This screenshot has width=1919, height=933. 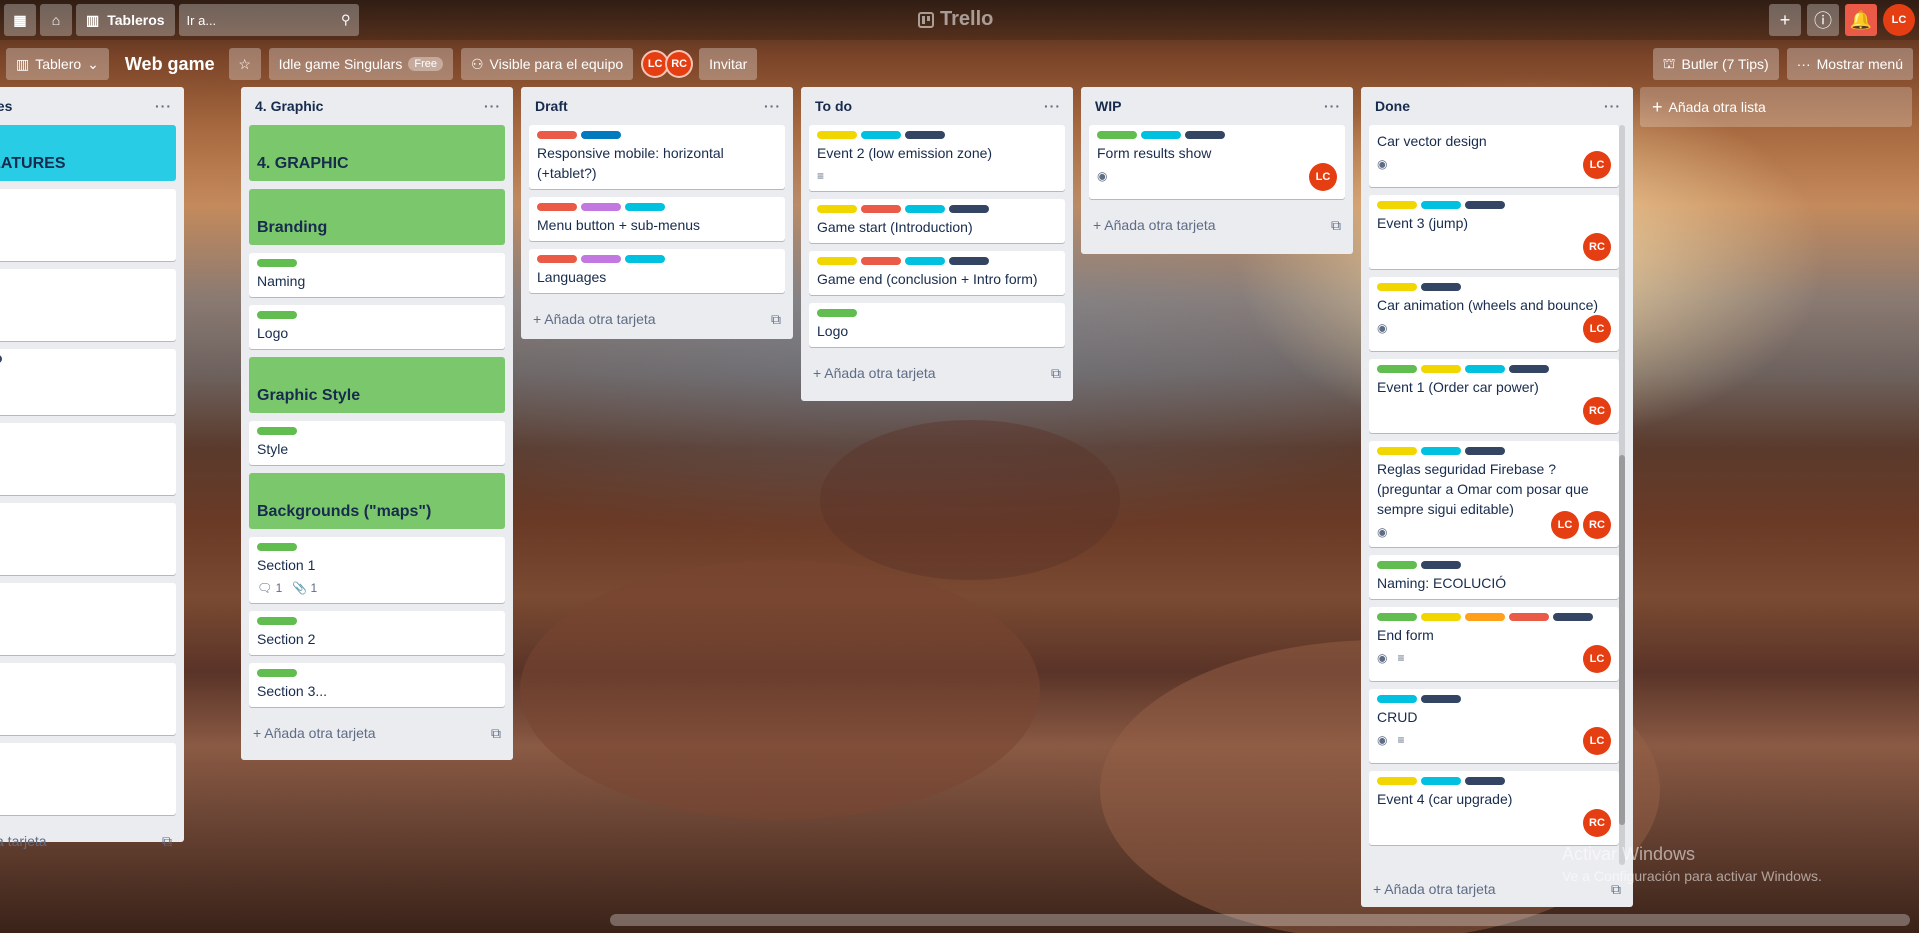 I want to click on card: Game start (Introduction), so click(x=937, y=221).